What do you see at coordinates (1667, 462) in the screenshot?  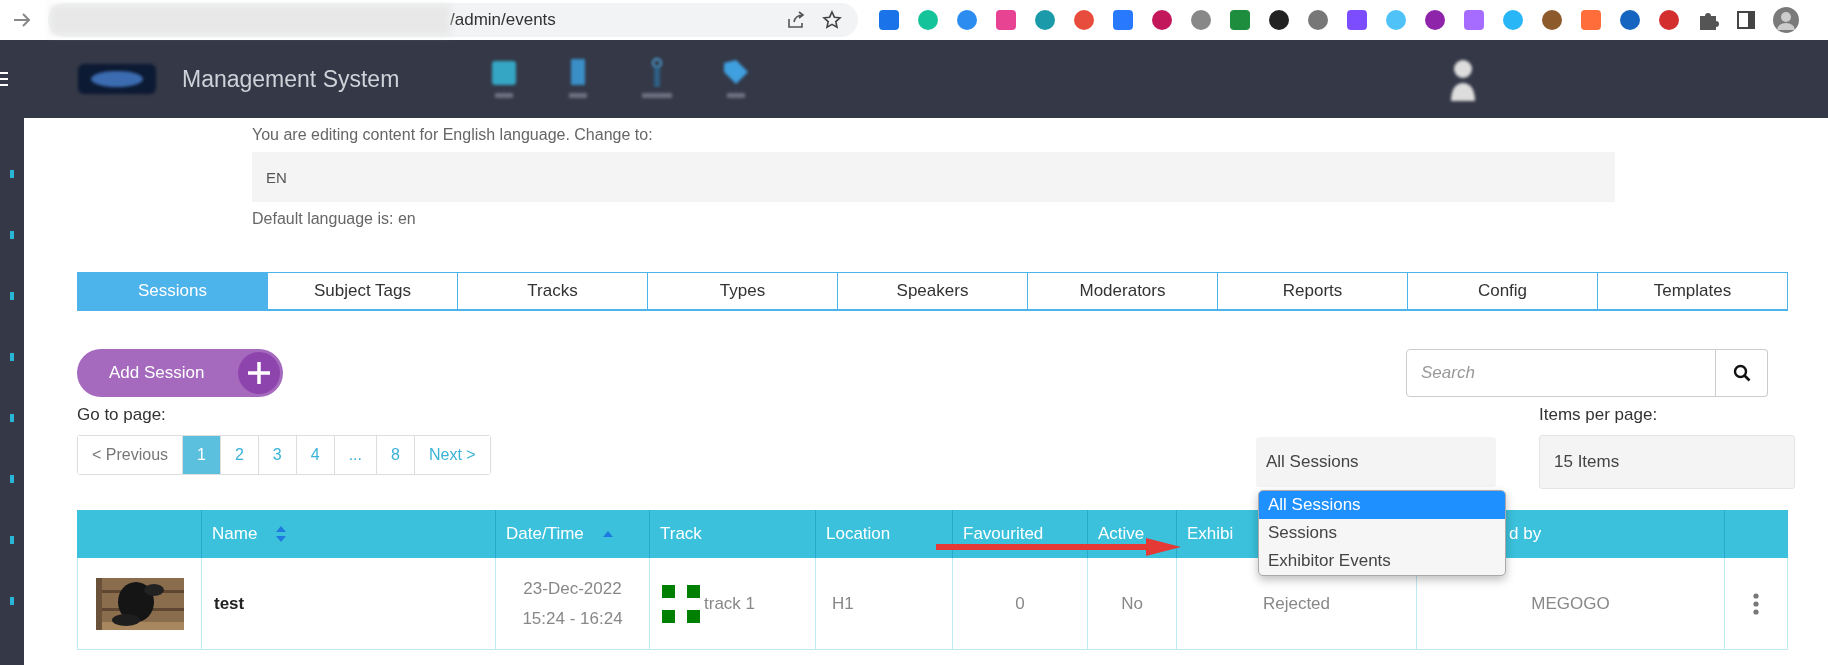 I see `items-per-page-select: 15 Items` at bounding box center [1667, 462].